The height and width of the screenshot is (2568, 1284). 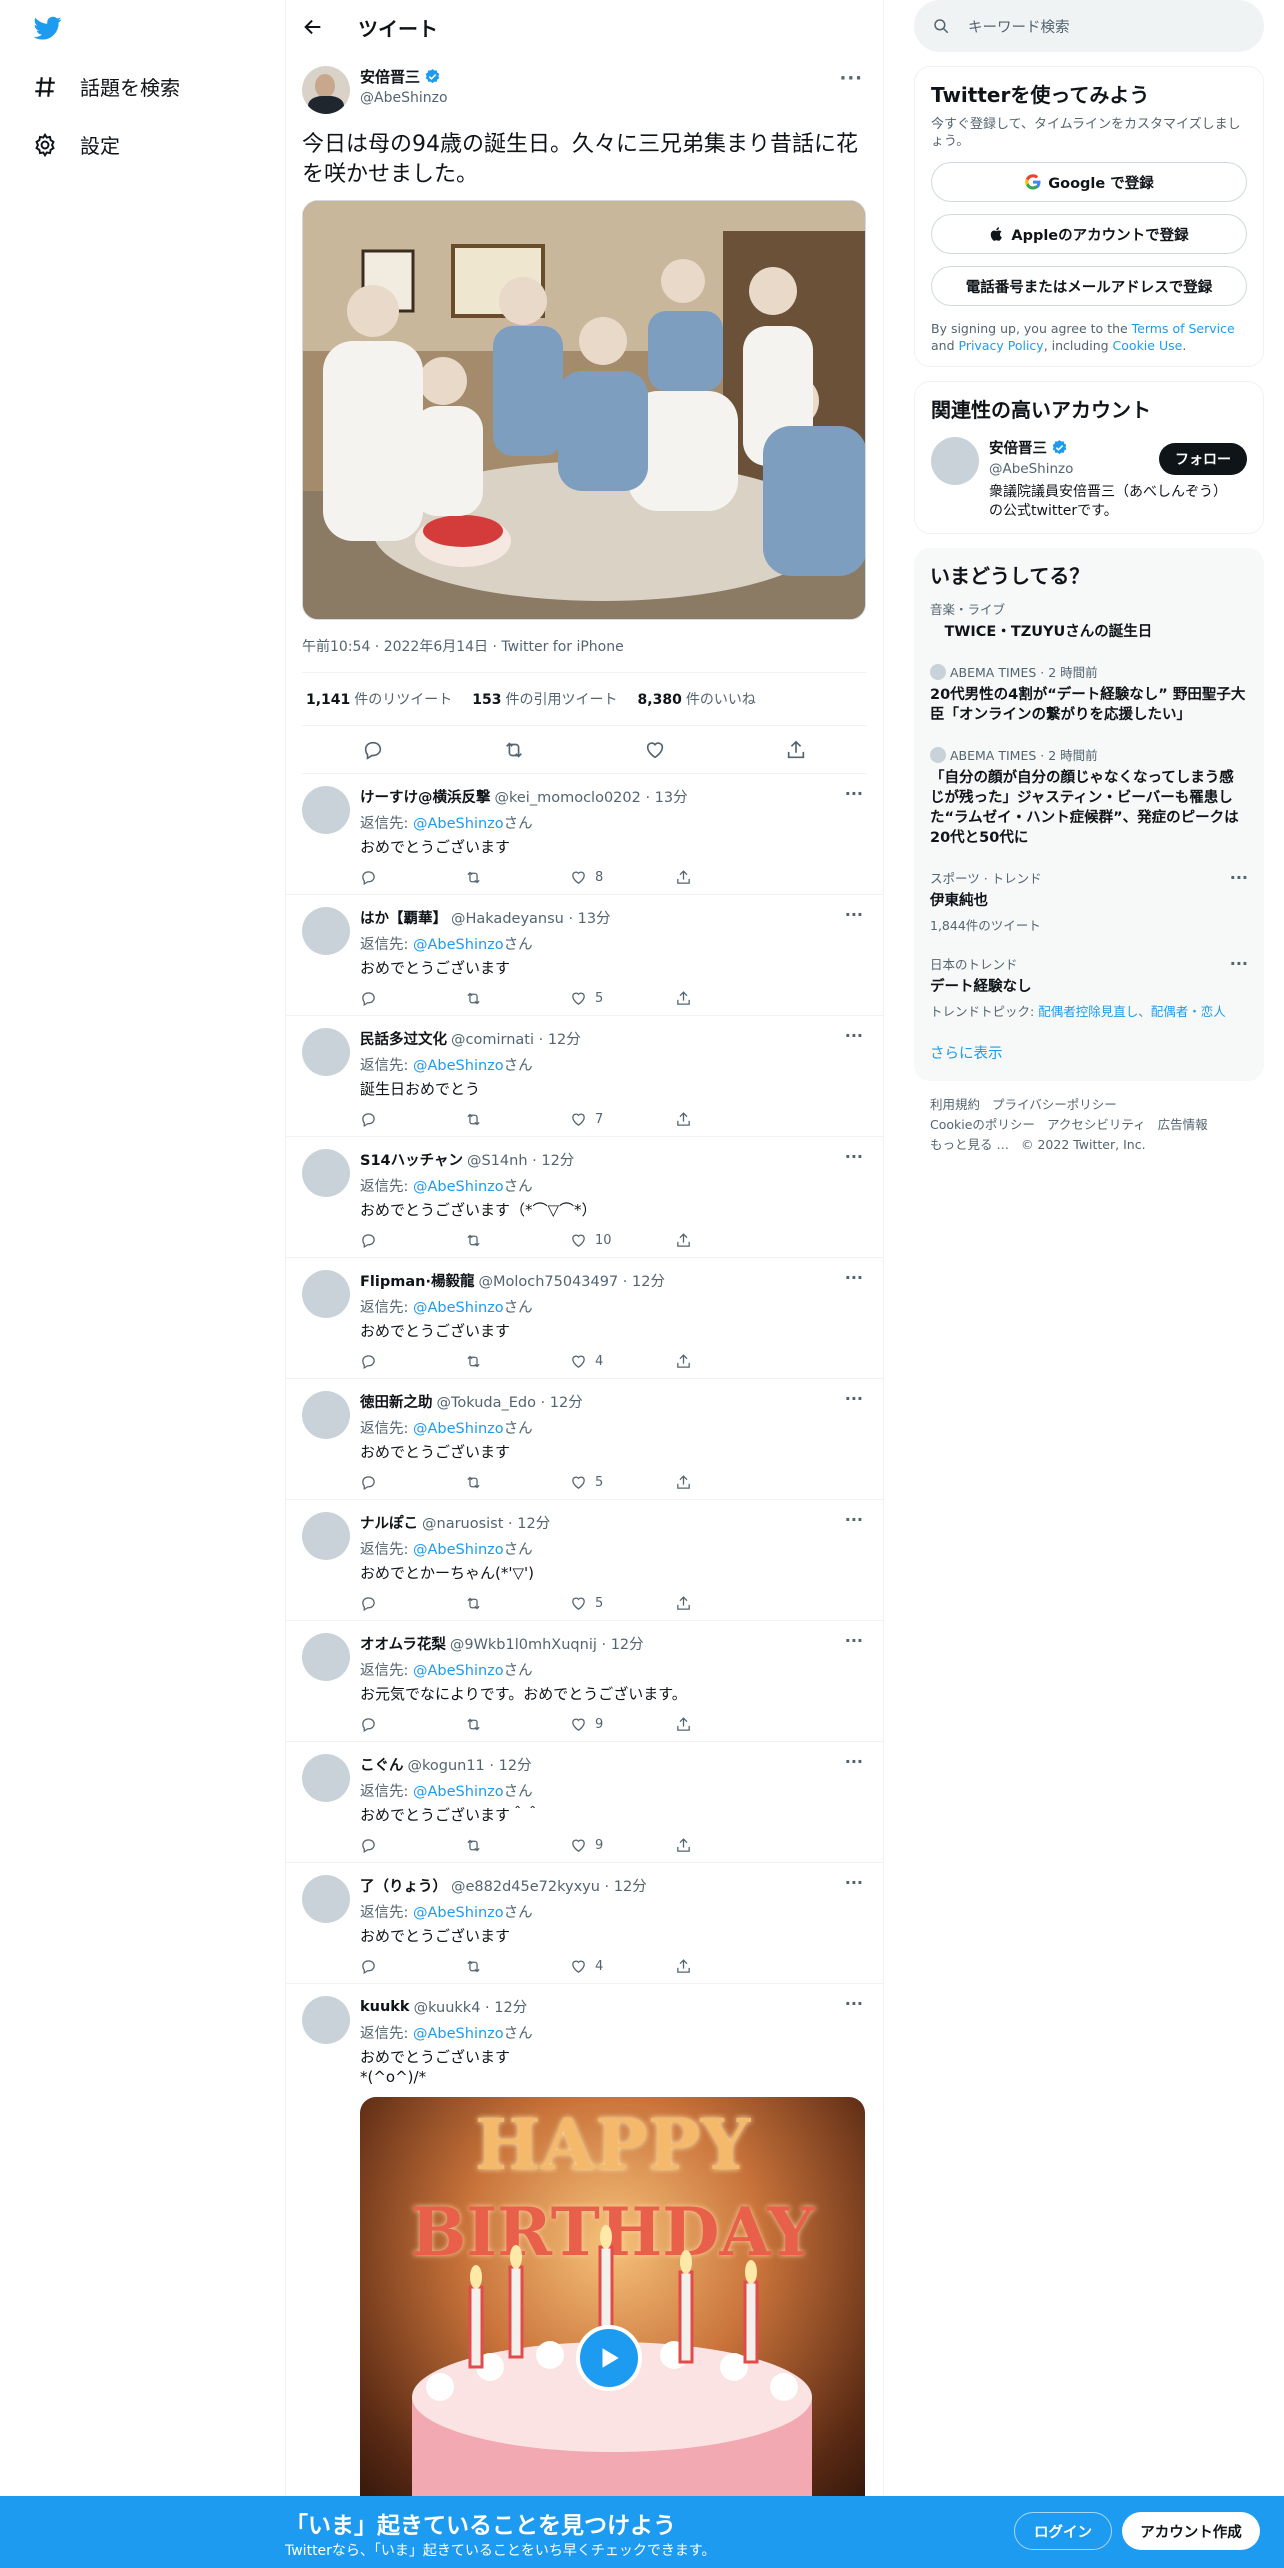 What do you see at coordinates (404, 76) in the screenshot?
I see `author-name-row: 安倍晋三` at bounding box center [404, 76].